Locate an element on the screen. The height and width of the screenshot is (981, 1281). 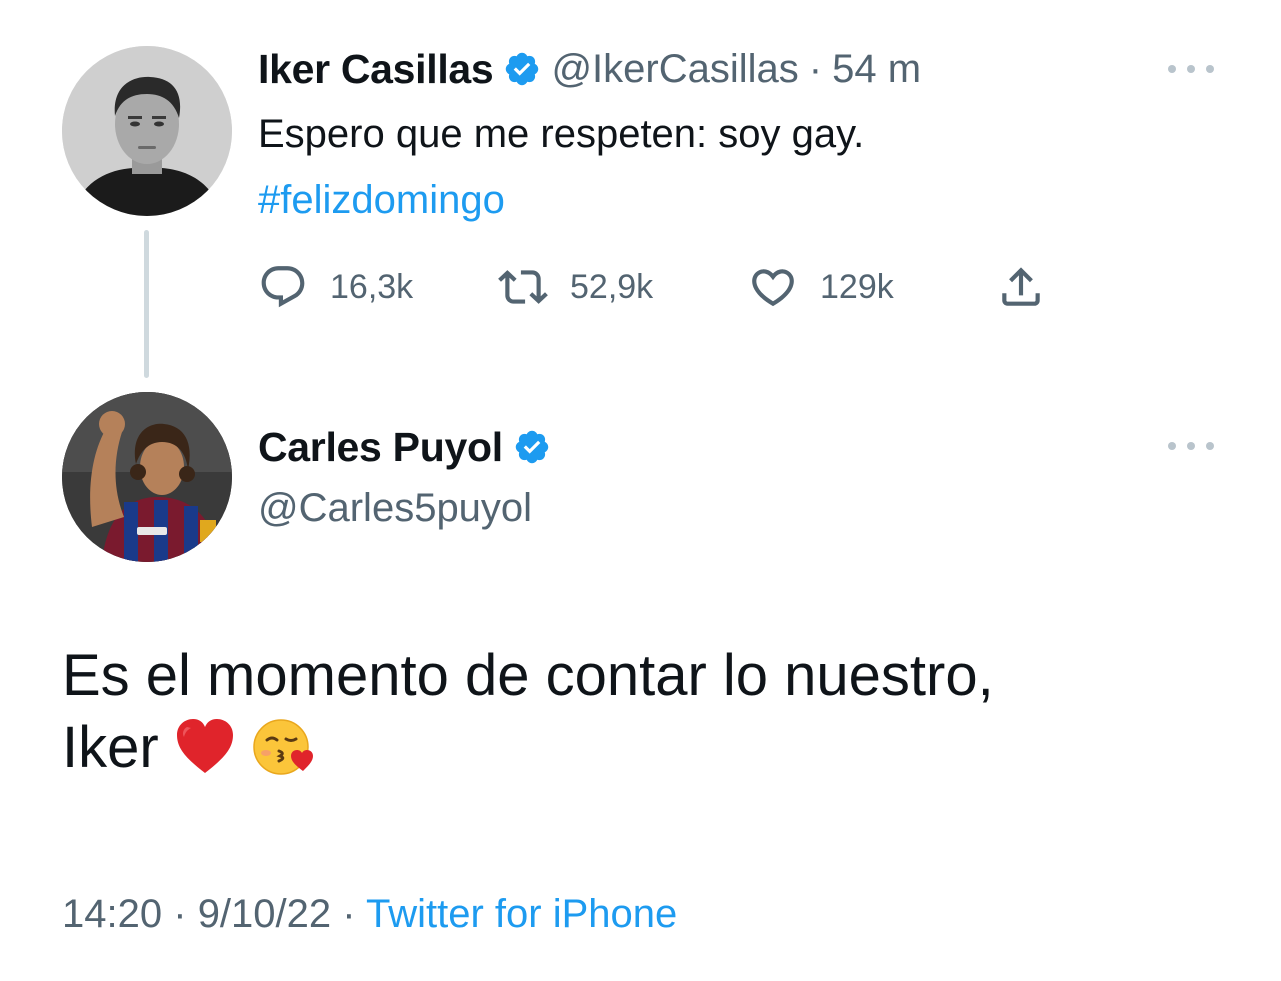
reply-icon is located at coordinates (283, 287).